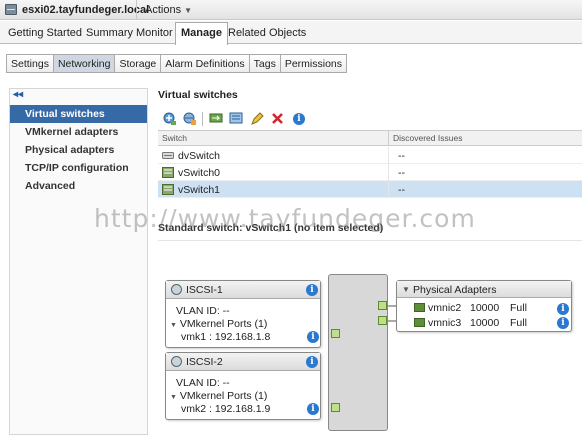 The height and width of the screenshot is (435, 582). Describe the element at coordinates (168, 155) in the screenshot. I see `distributed-switch-icon` at that location.